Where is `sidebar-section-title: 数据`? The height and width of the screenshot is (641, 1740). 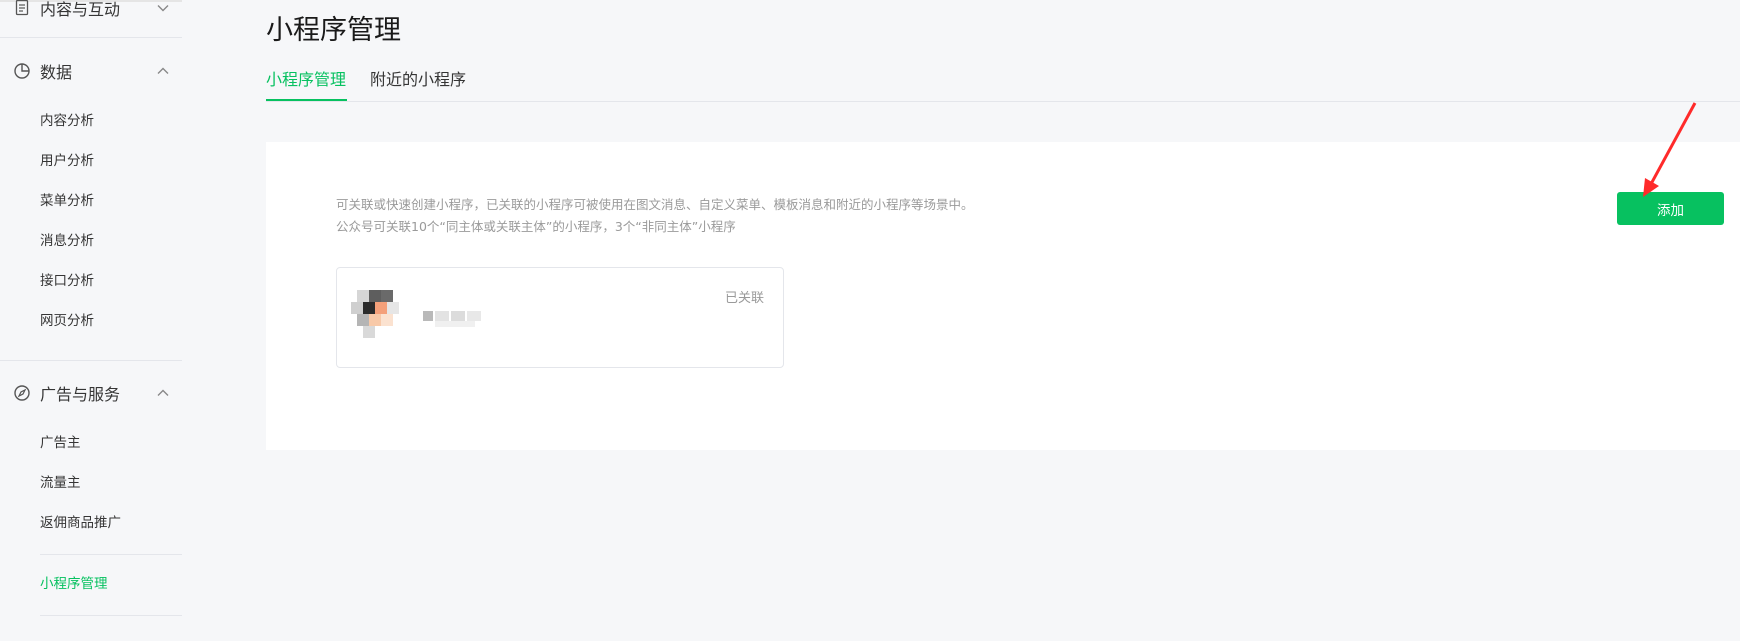
sidebar-section-title: 数据 is located at coordinates (56, 72).